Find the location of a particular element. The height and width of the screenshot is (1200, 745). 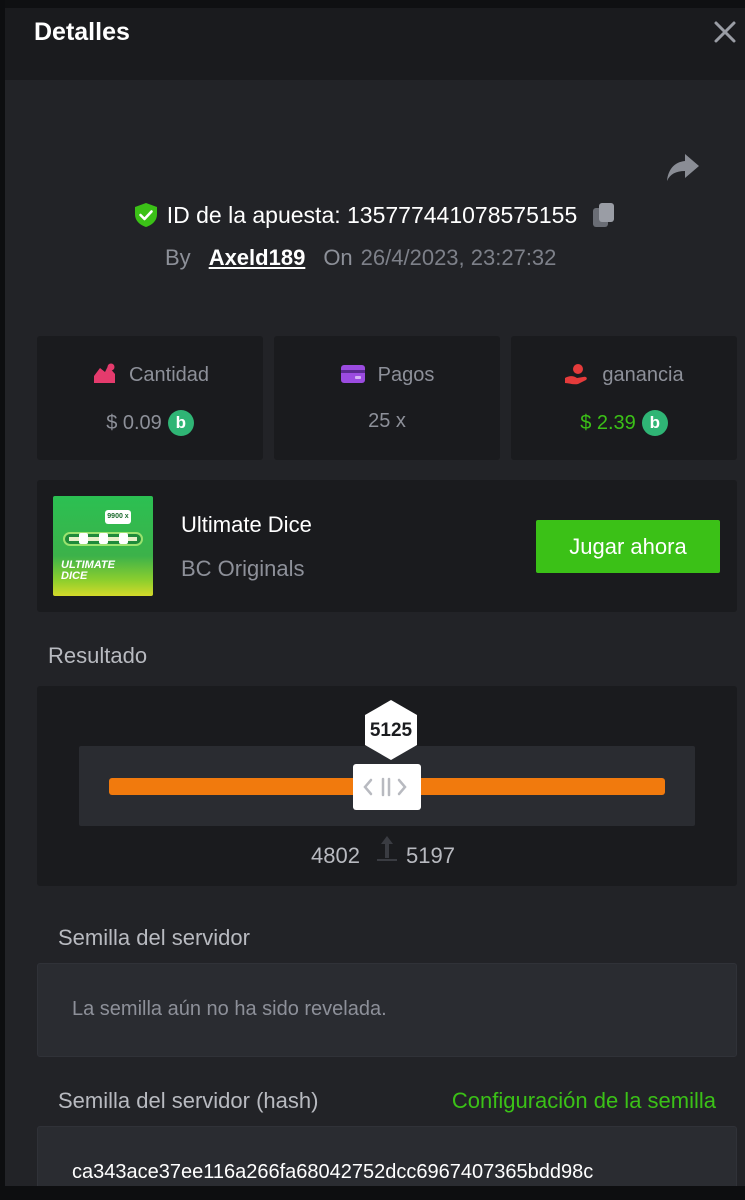

by-label: By is located at coordinates (178, 257).